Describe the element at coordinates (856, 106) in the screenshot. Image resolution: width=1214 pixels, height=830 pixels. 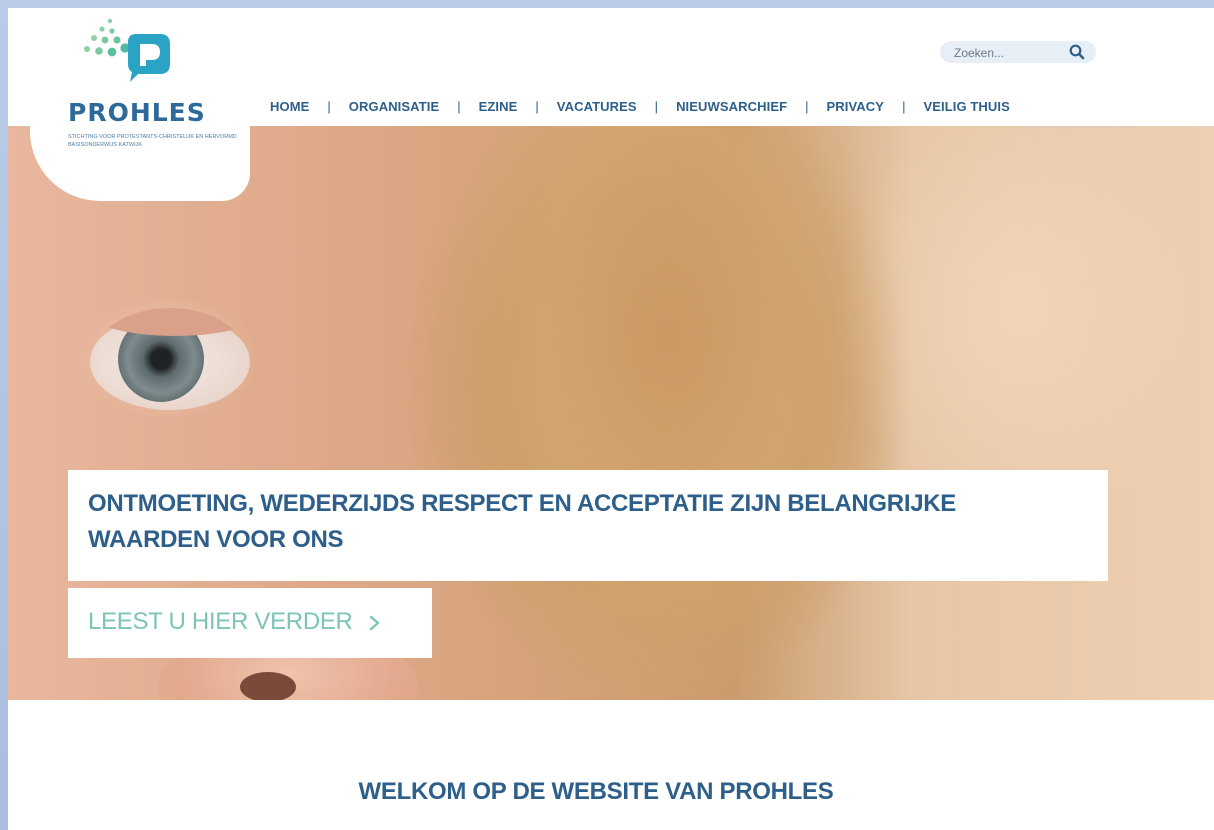
I see `nav-item-privacy: PRIVACY` at that location.